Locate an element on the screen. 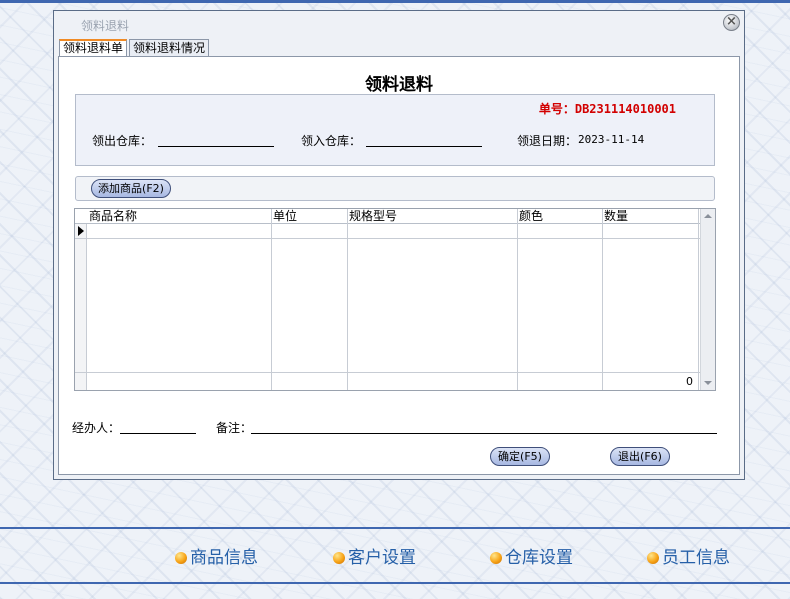 The height and width of the screenshot is (599, 790). total-quantity: 0 is located at coordinates (689, 381).